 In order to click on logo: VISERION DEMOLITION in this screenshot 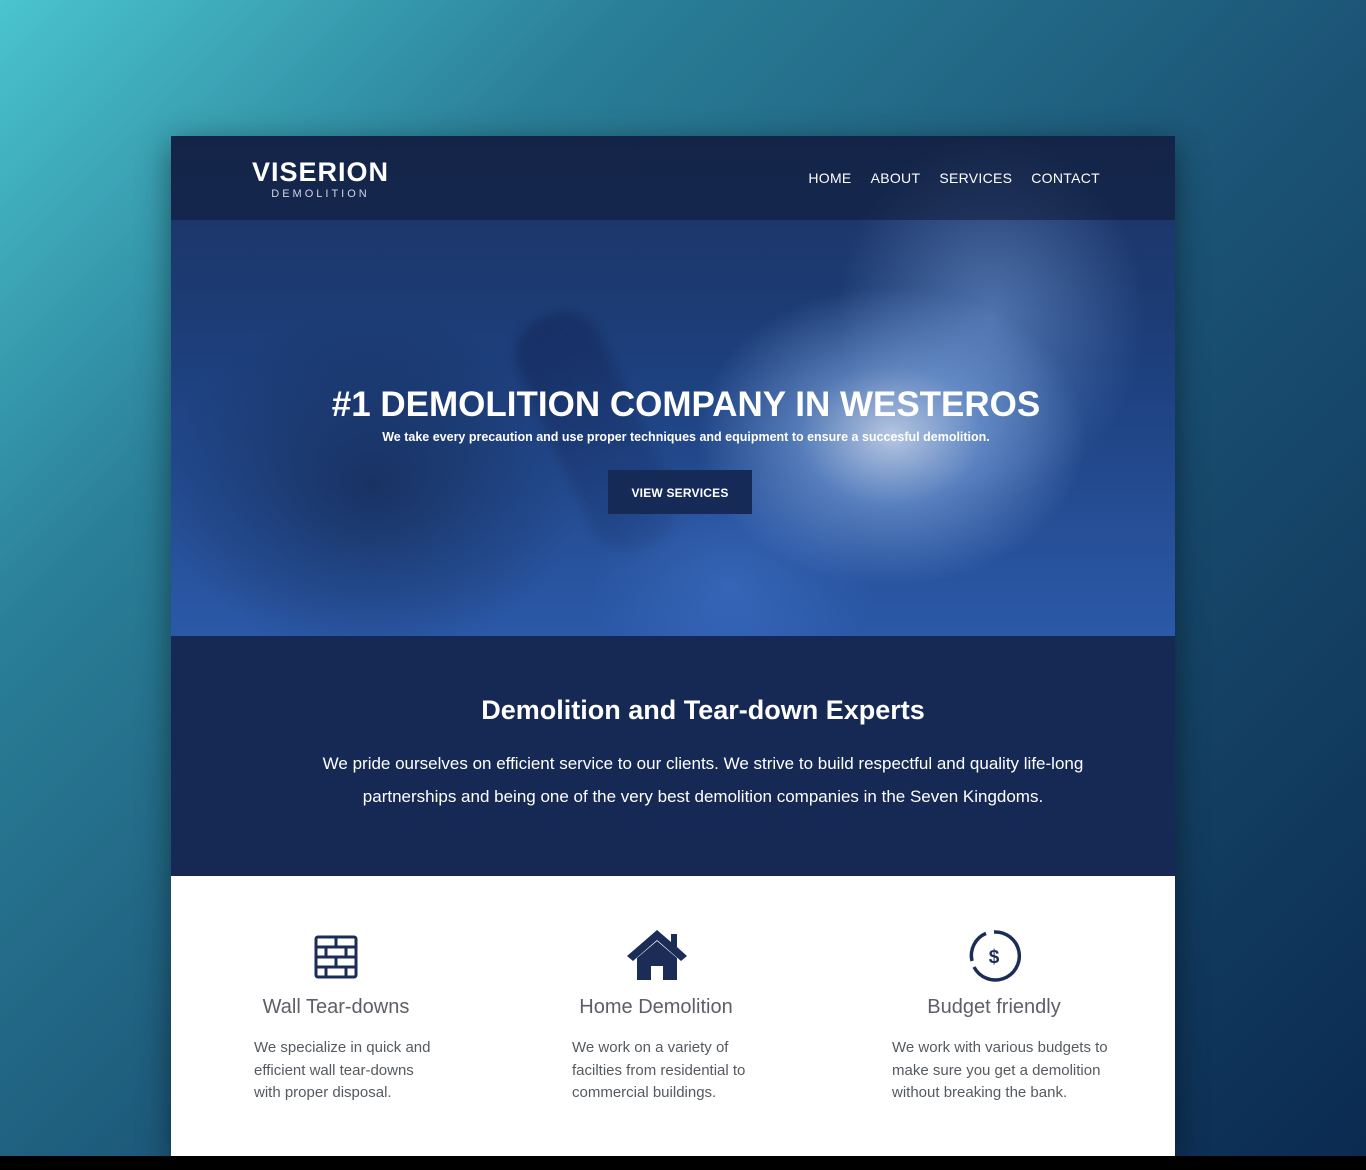, I will do `click(320, 179)`.